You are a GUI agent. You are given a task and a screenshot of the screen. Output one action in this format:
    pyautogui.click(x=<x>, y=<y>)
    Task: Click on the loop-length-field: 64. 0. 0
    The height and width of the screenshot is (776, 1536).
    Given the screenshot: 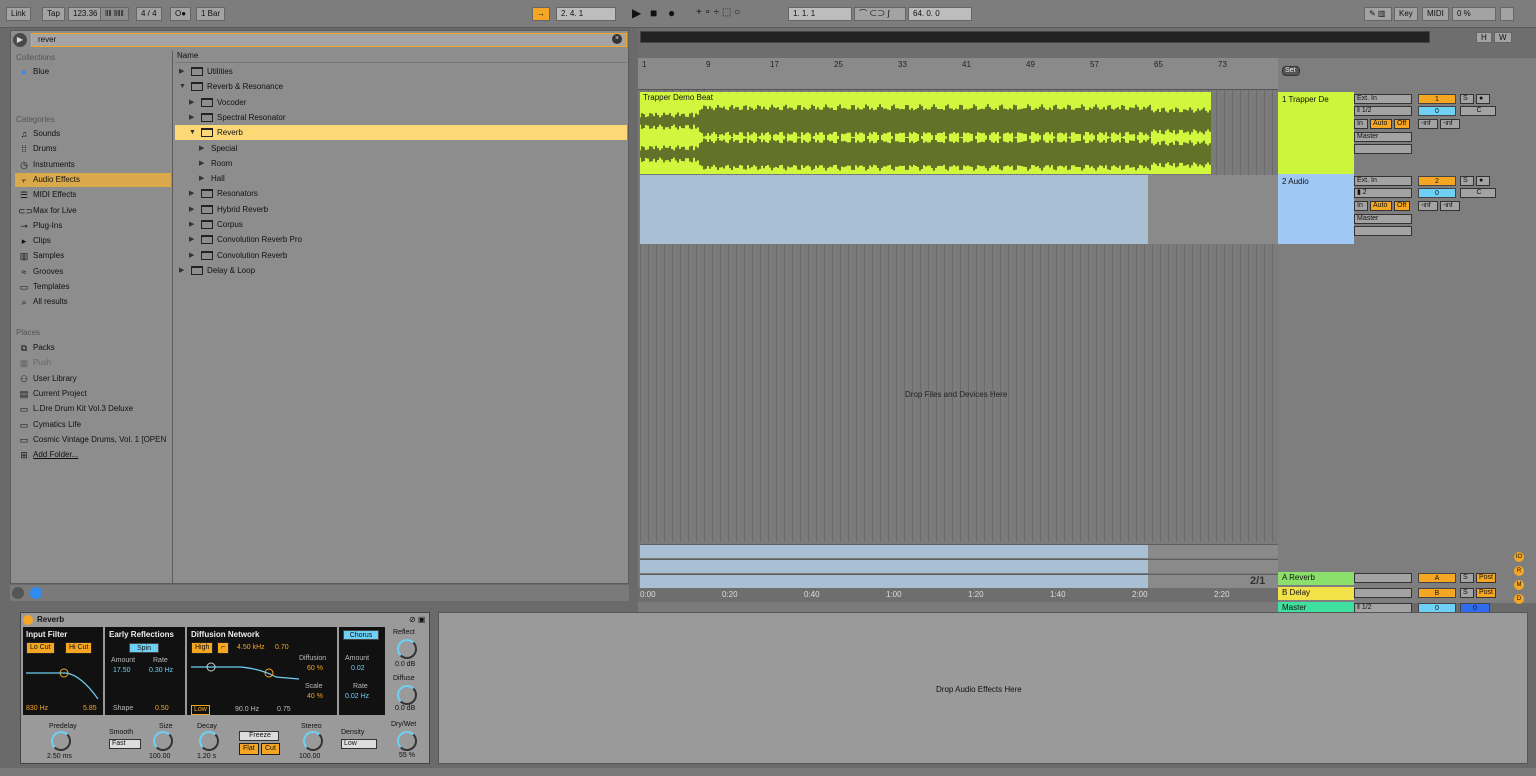 What is the action you would take?
    pyautogui.click(x=940, y=14)
    